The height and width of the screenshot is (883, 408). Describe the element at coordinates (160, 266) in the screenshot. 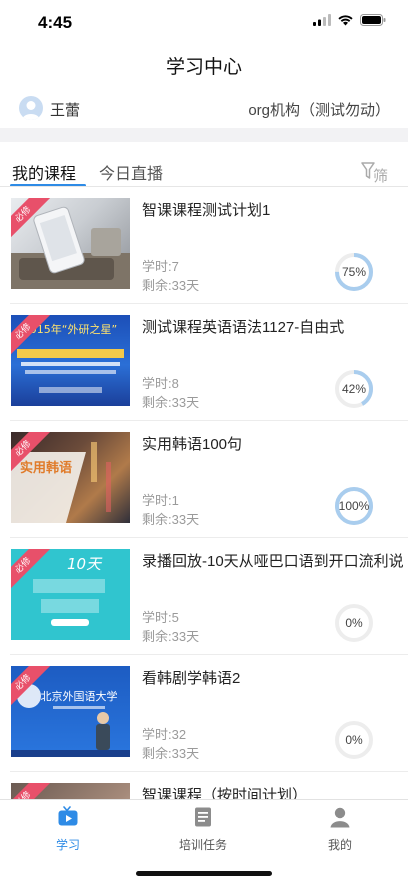

I see `course-hours: 学时:7` at that location.